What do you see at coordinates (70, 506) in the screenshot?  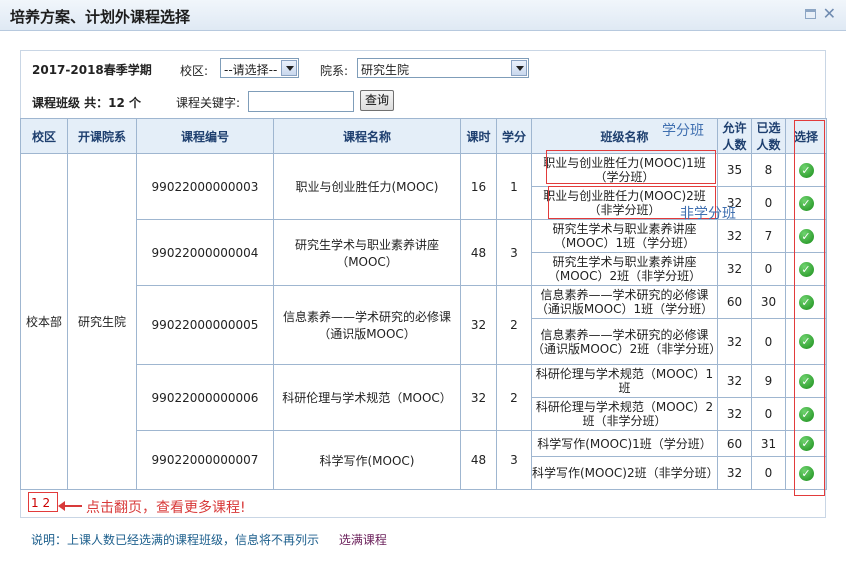 I see `pager-arrow-icon` at bounding box center [70, 506].